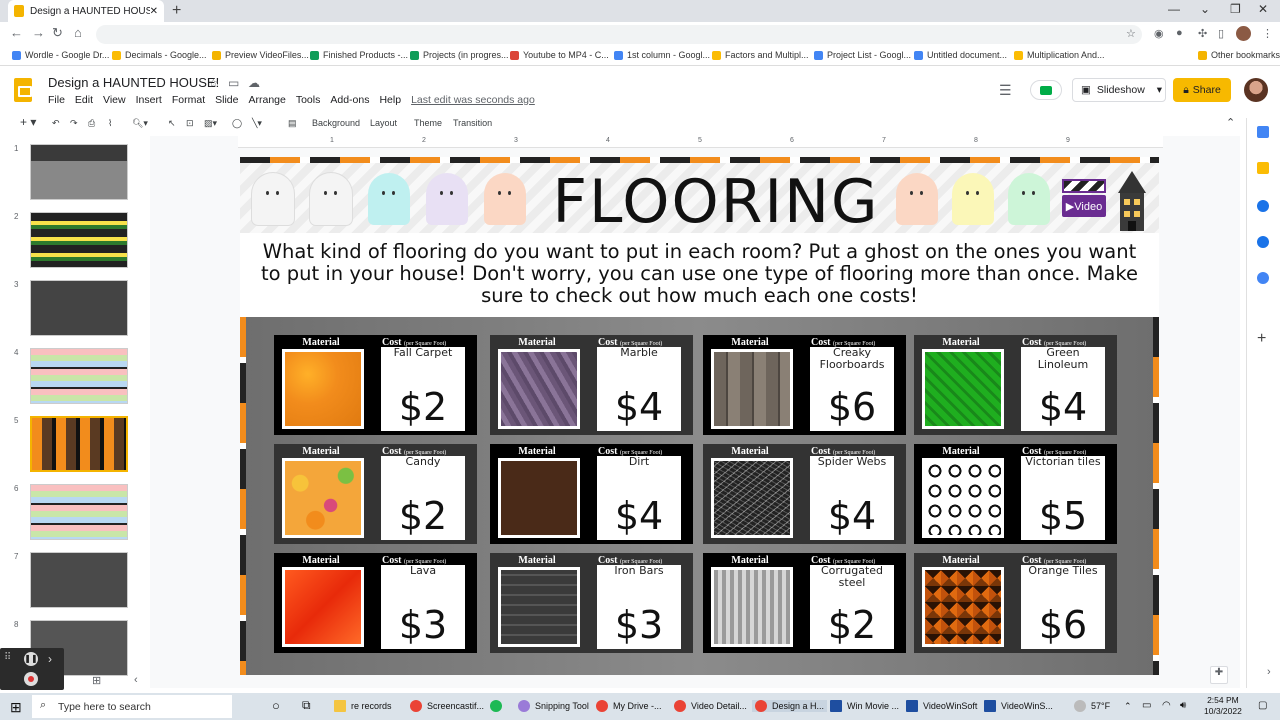 The image size is (1280, 720). Describe the element at coordinates (591, 494) in the screenshot. I see `flooring-card: Material Cost (per Square Foot) Dirt $4` at that location.